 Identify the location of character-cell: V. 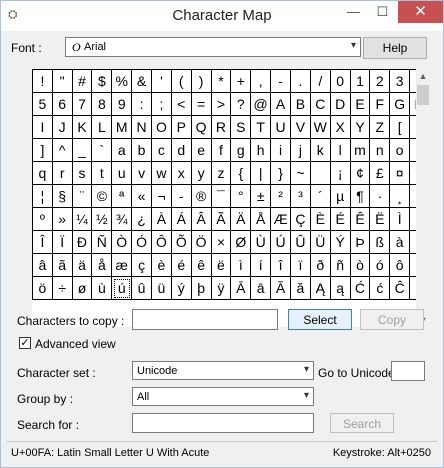
(300, 127).